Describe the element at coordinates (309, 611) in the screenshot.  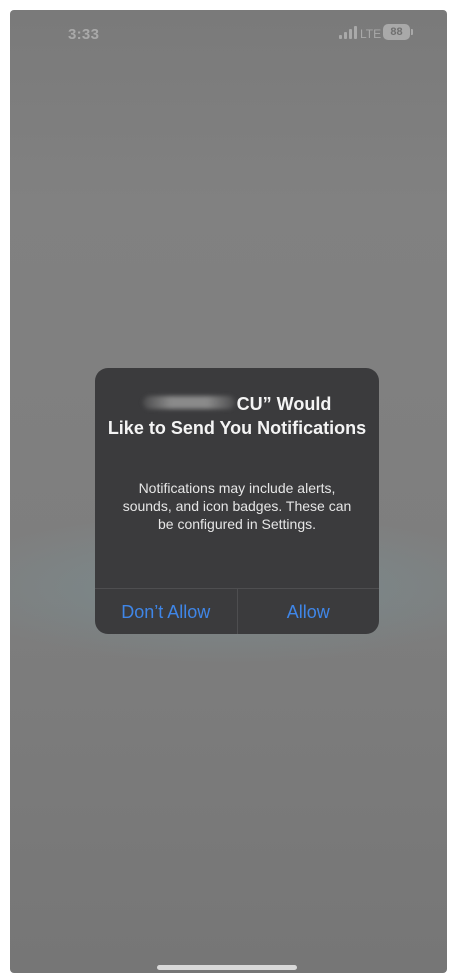
I see `allow-button: Allow` at that location.